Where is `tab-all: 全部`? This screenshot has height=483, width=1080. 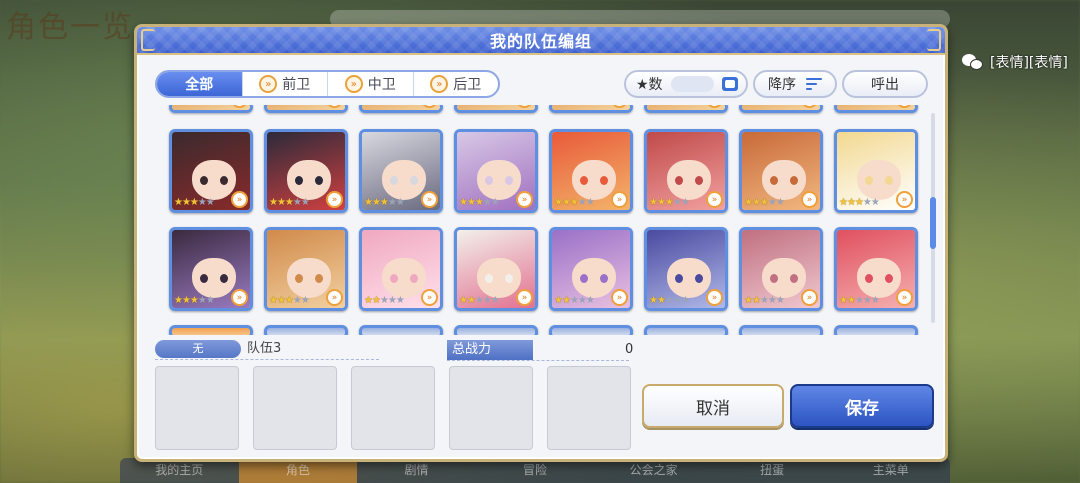 tab-all: 全部 is located at coordinates (199, 84).